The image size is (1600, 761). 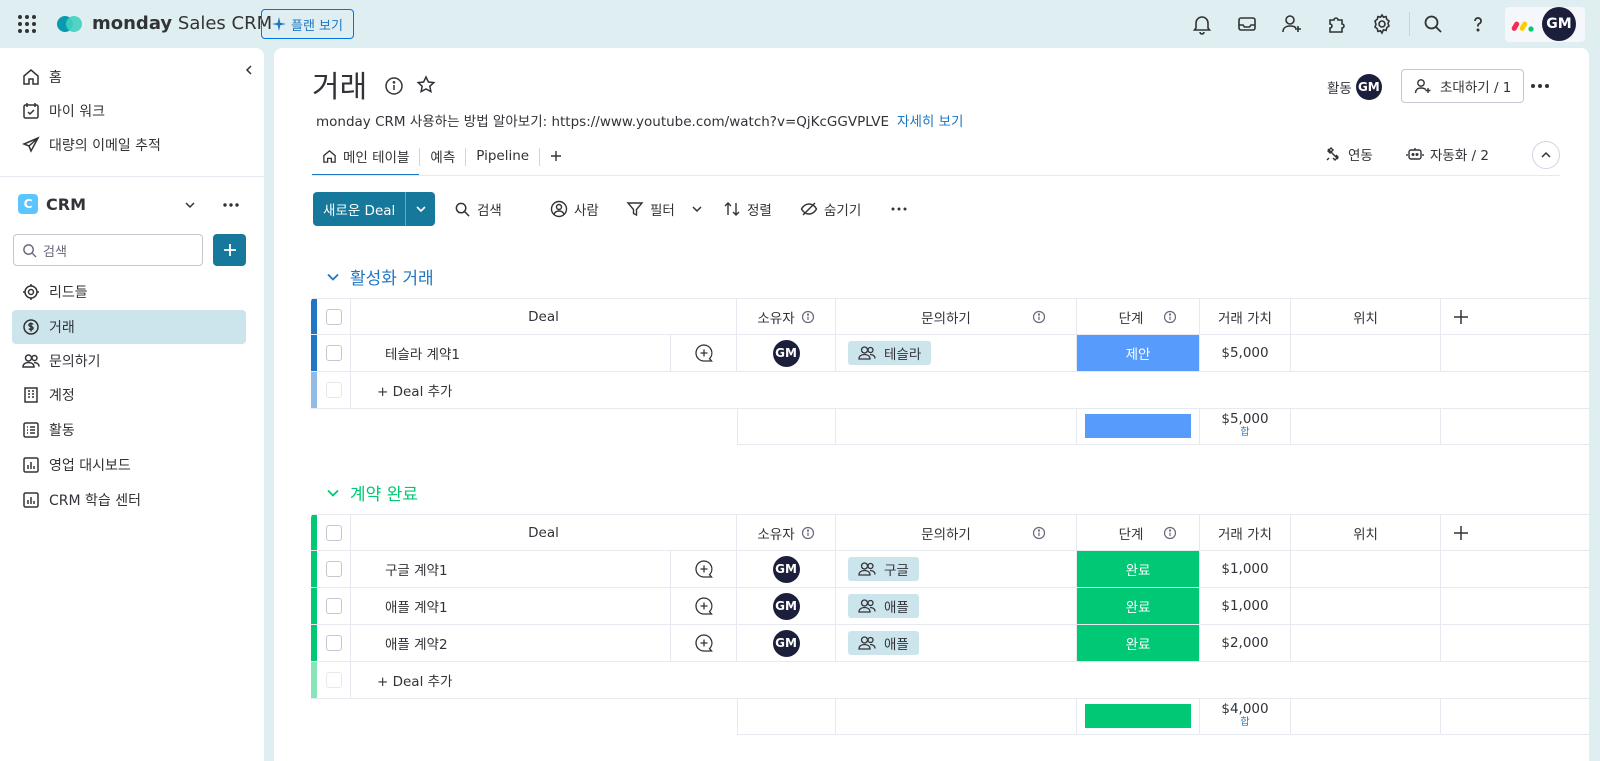 I want to click on favorite-star-icon, so click(x=426, y=85).